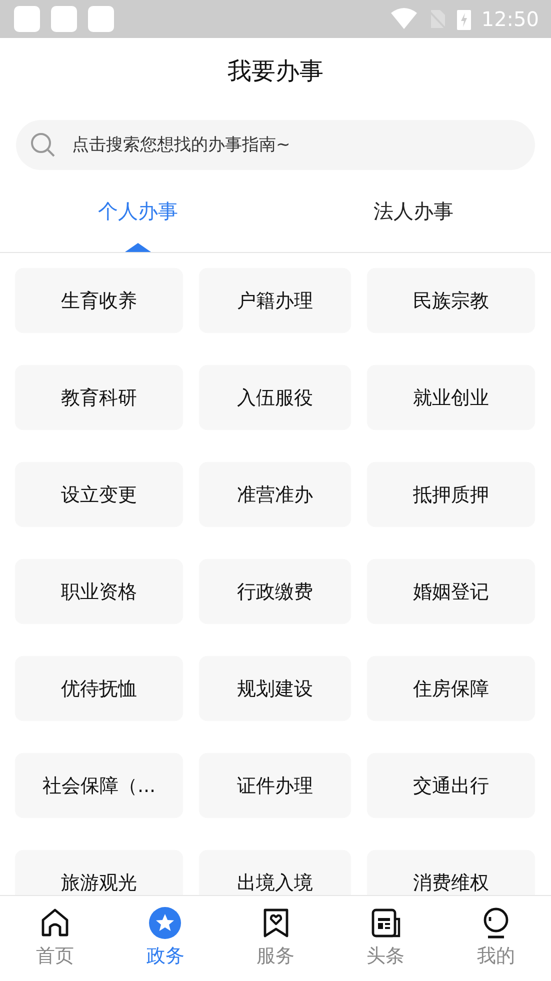  What do you see at coordinates (275, 956) in the screenshot?
I see `nav-label: 服务` at bounding box center [275, 956].